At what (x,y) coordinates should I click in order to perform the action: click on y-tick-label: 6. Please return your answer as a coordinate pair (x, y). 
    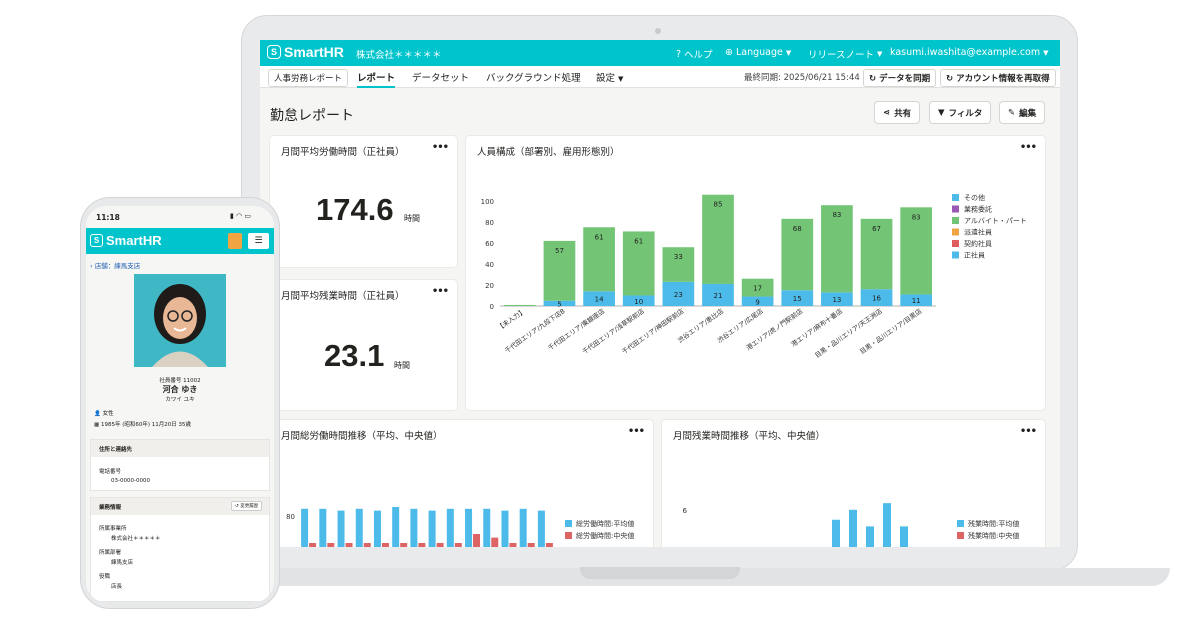
    Looking at the image, I should click on (685, 511).